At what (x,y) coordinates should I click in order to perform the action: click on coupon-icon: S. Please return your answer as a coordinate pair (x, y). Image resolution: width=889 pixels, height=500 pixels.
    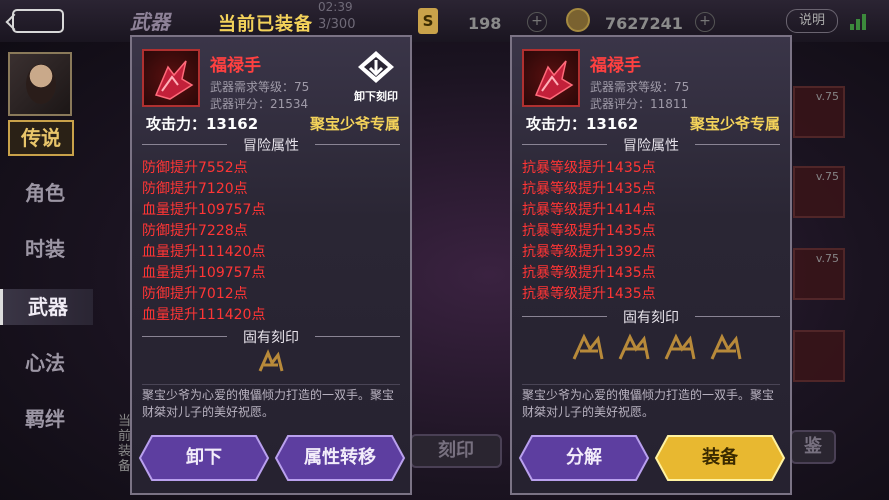
    Looking at the image, I should click on (428, 21).